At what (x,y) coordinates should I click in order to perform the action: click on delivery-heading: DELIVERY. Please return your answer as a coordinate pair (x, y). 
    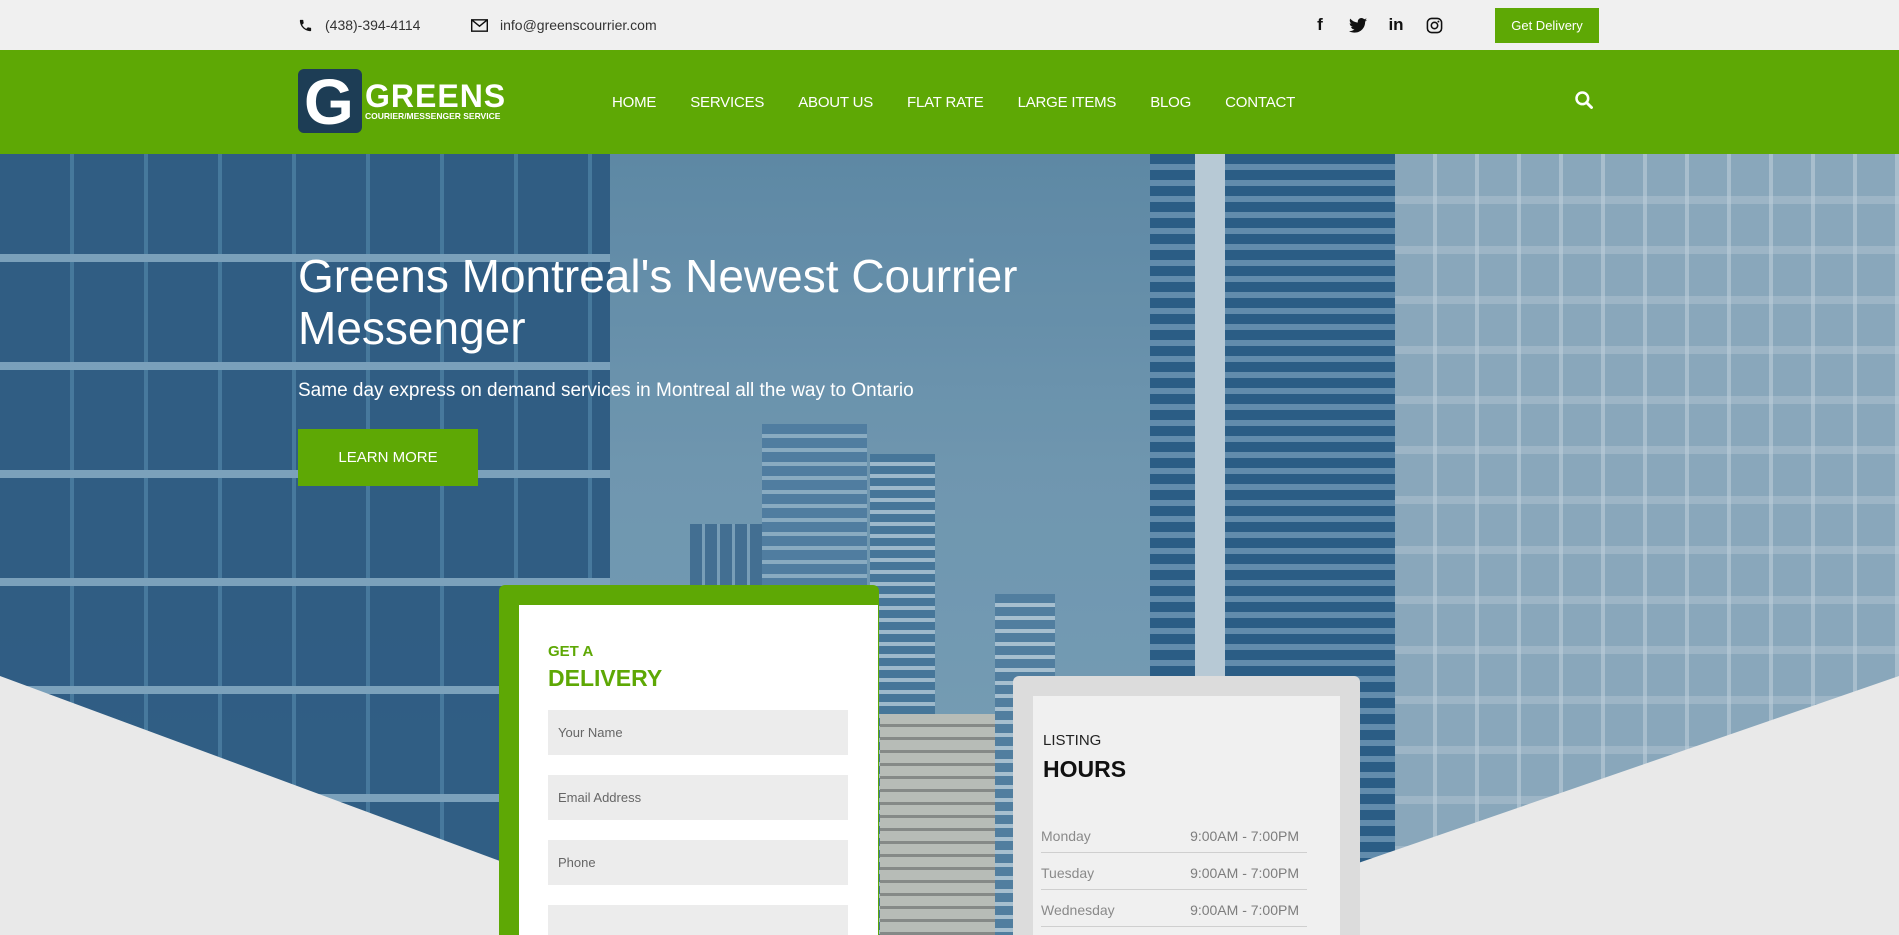
    Looking at the image, I should click on (605, 678).